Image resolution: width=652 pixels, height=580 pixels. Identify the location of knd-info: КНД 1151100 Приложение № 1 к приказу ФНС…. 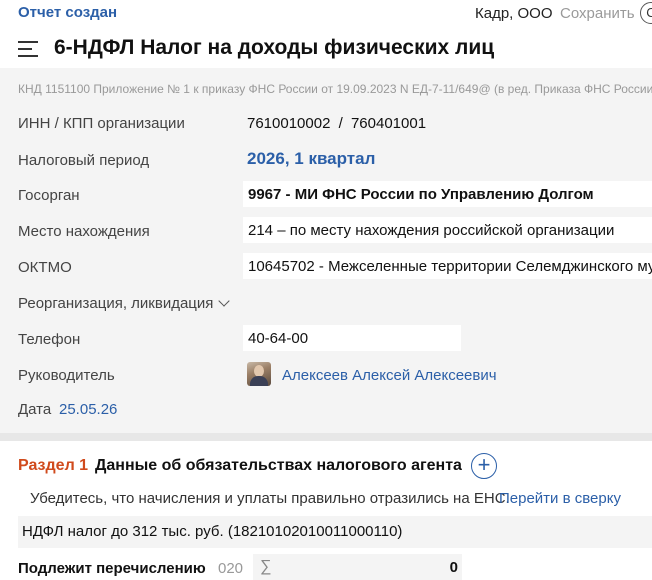
(335, 89).